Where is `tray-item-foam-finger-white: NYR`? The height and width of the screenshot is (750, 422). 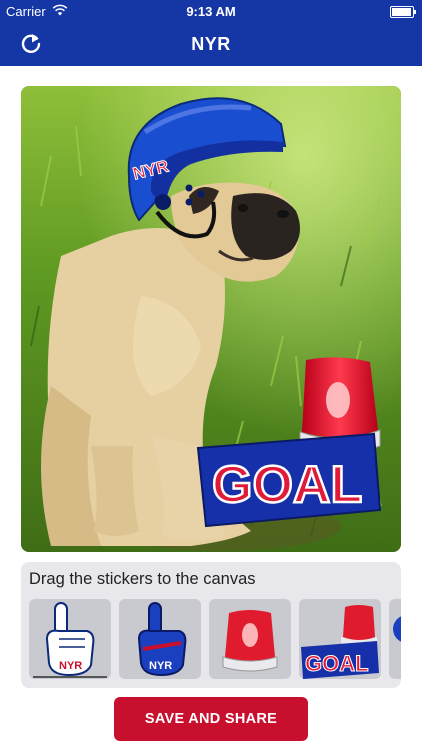 tray-item-foam-finger-white: NYR is located at coordinates (70, 639).